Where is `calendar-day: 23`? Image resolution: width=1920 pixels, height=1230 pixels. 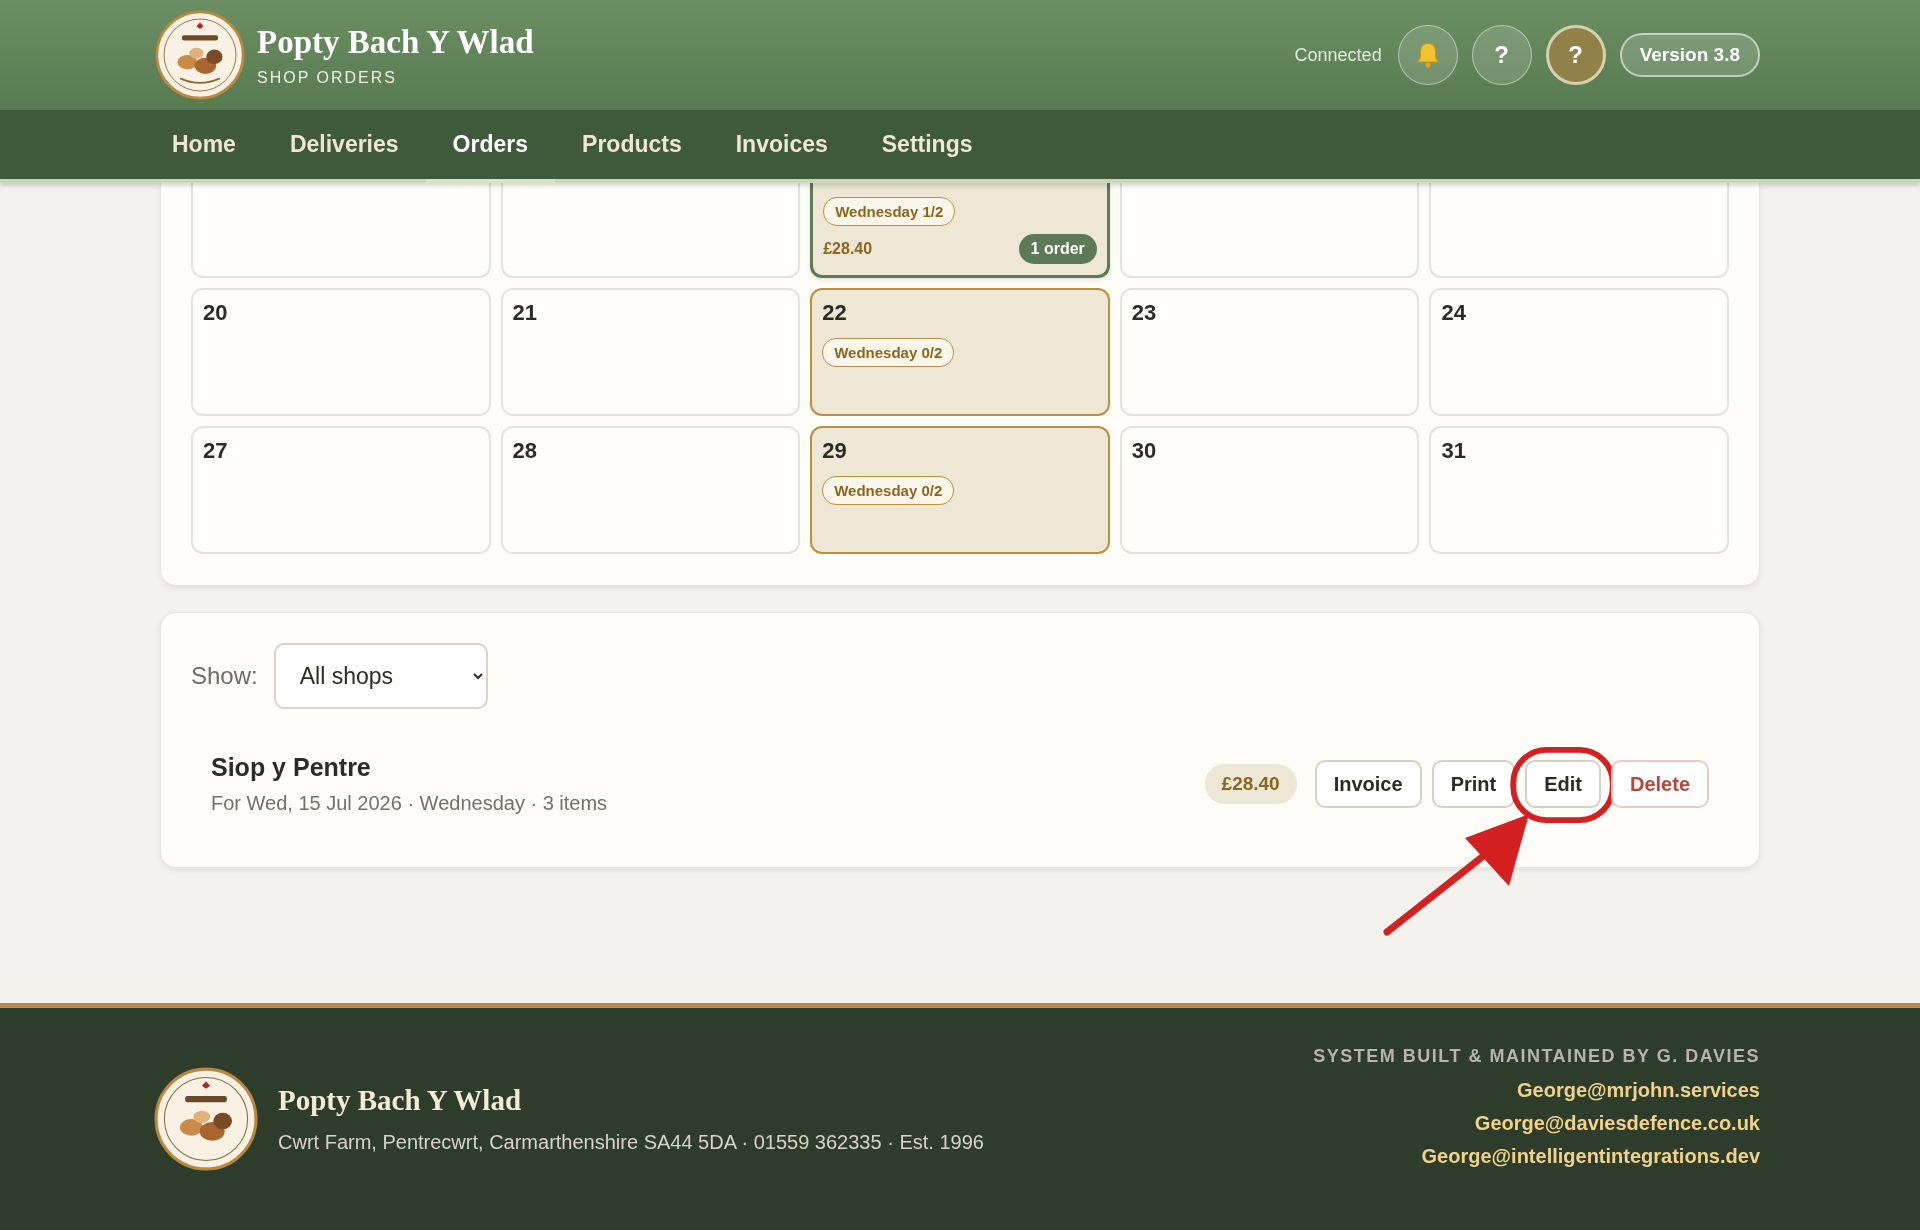
calendar-day: 23 is located at coordinates (1269, 352).